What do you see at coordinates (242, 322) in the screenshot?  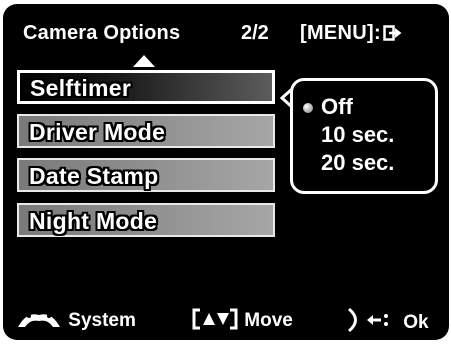 I see `move-hint: Move` at bounding box center [242, 322].